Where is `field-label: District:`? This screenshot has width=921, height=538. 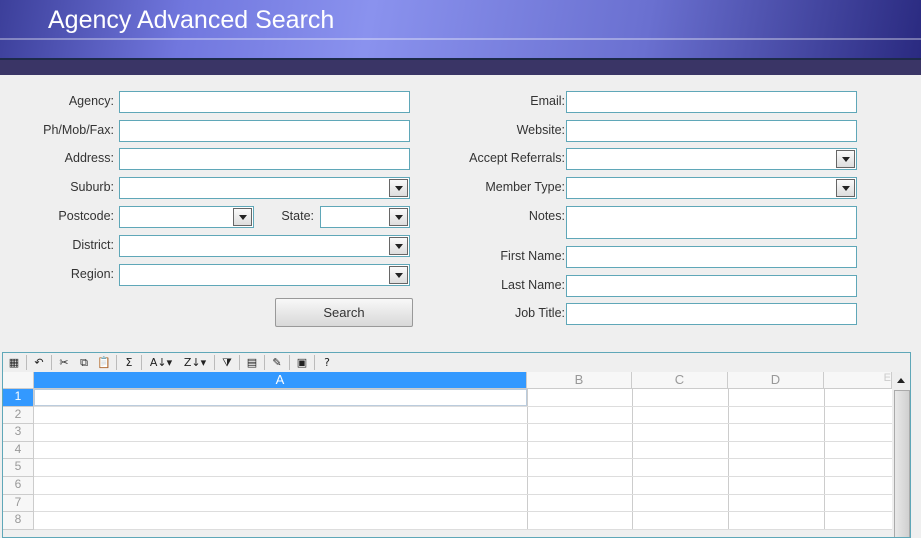
field-label: District: is located at coordinates (93, 245).